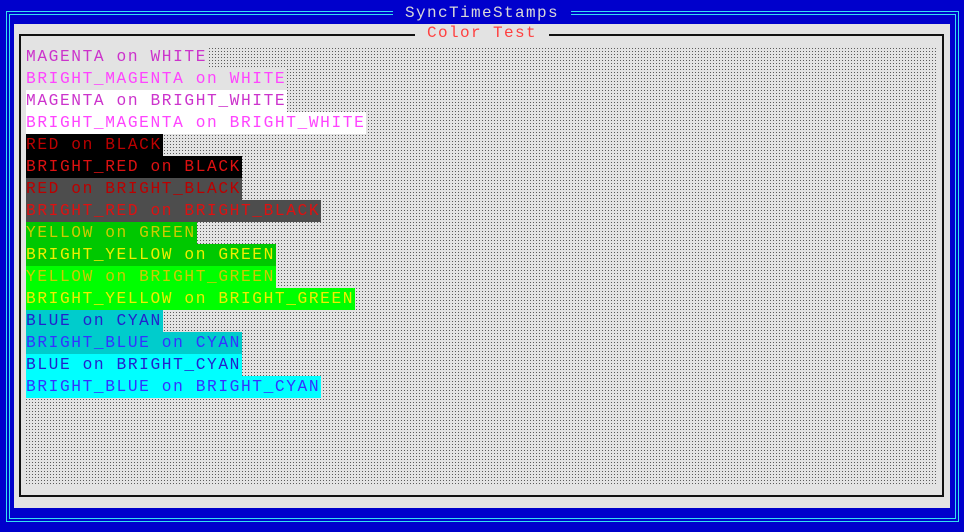 This screenshot has width=964, height=532. Describe the element at coordinates (157, 101) in the screenshot. I see `color-row: MAGENTA on BRIGHT_WHITE` at that location.